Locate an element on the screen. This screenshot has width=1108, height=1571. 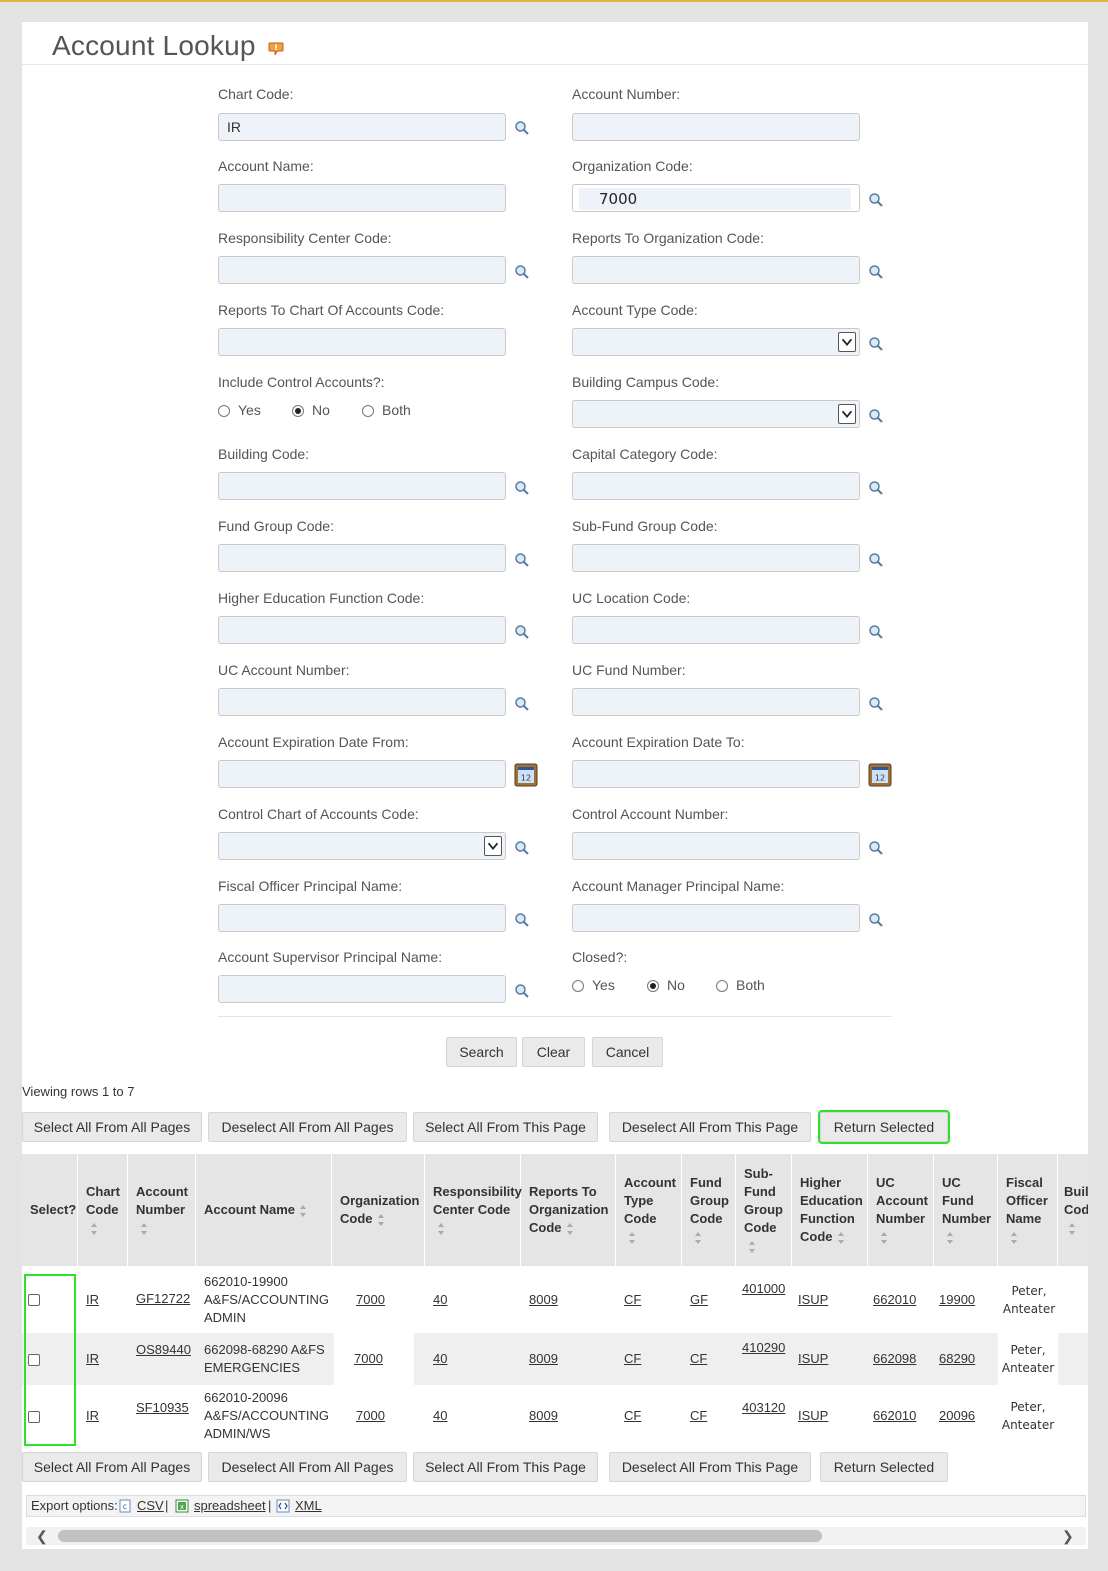
col-organization-code: Organization Code is located at coordinates (378, 1210).